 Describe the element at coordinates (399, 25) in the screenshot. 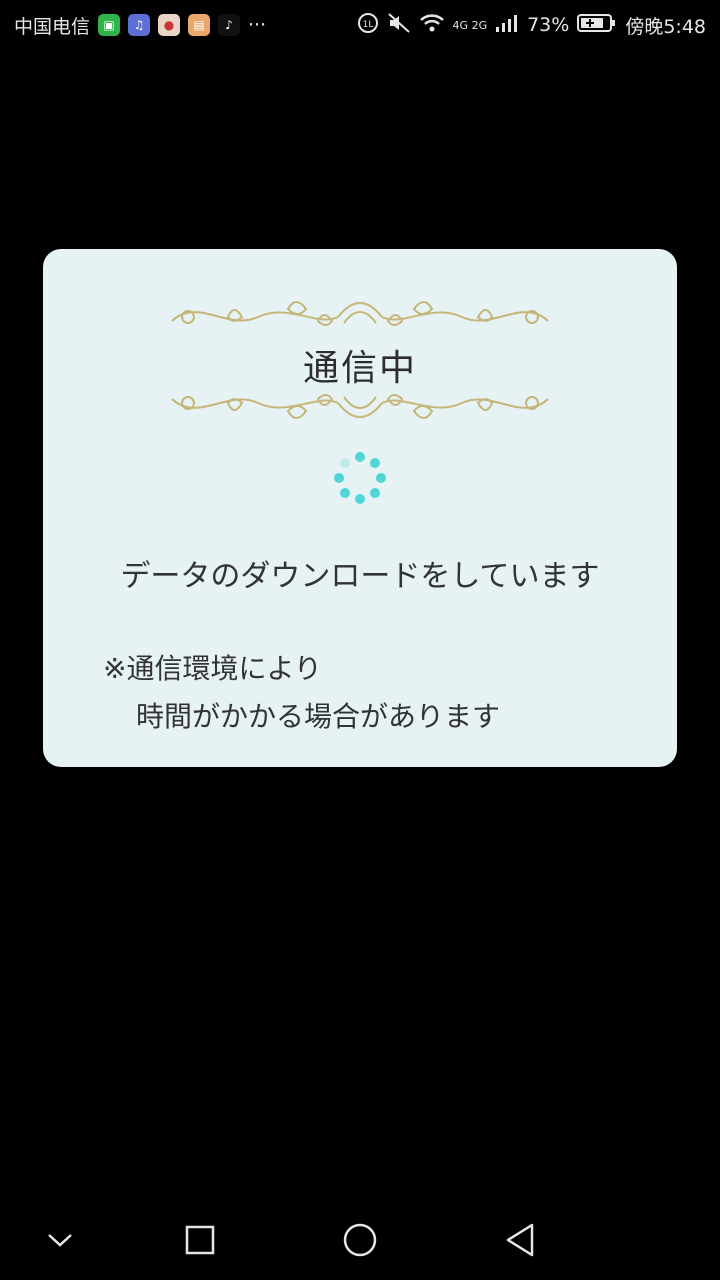

I see `mute-icon` at that location.